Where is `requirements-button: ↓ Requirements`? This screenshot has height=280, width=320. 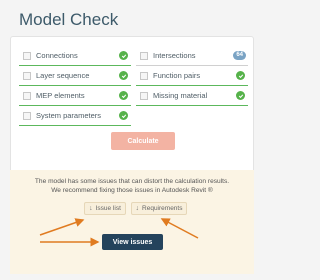
requirements-button: ↓ Requirements is located at coordinates (159, 208).